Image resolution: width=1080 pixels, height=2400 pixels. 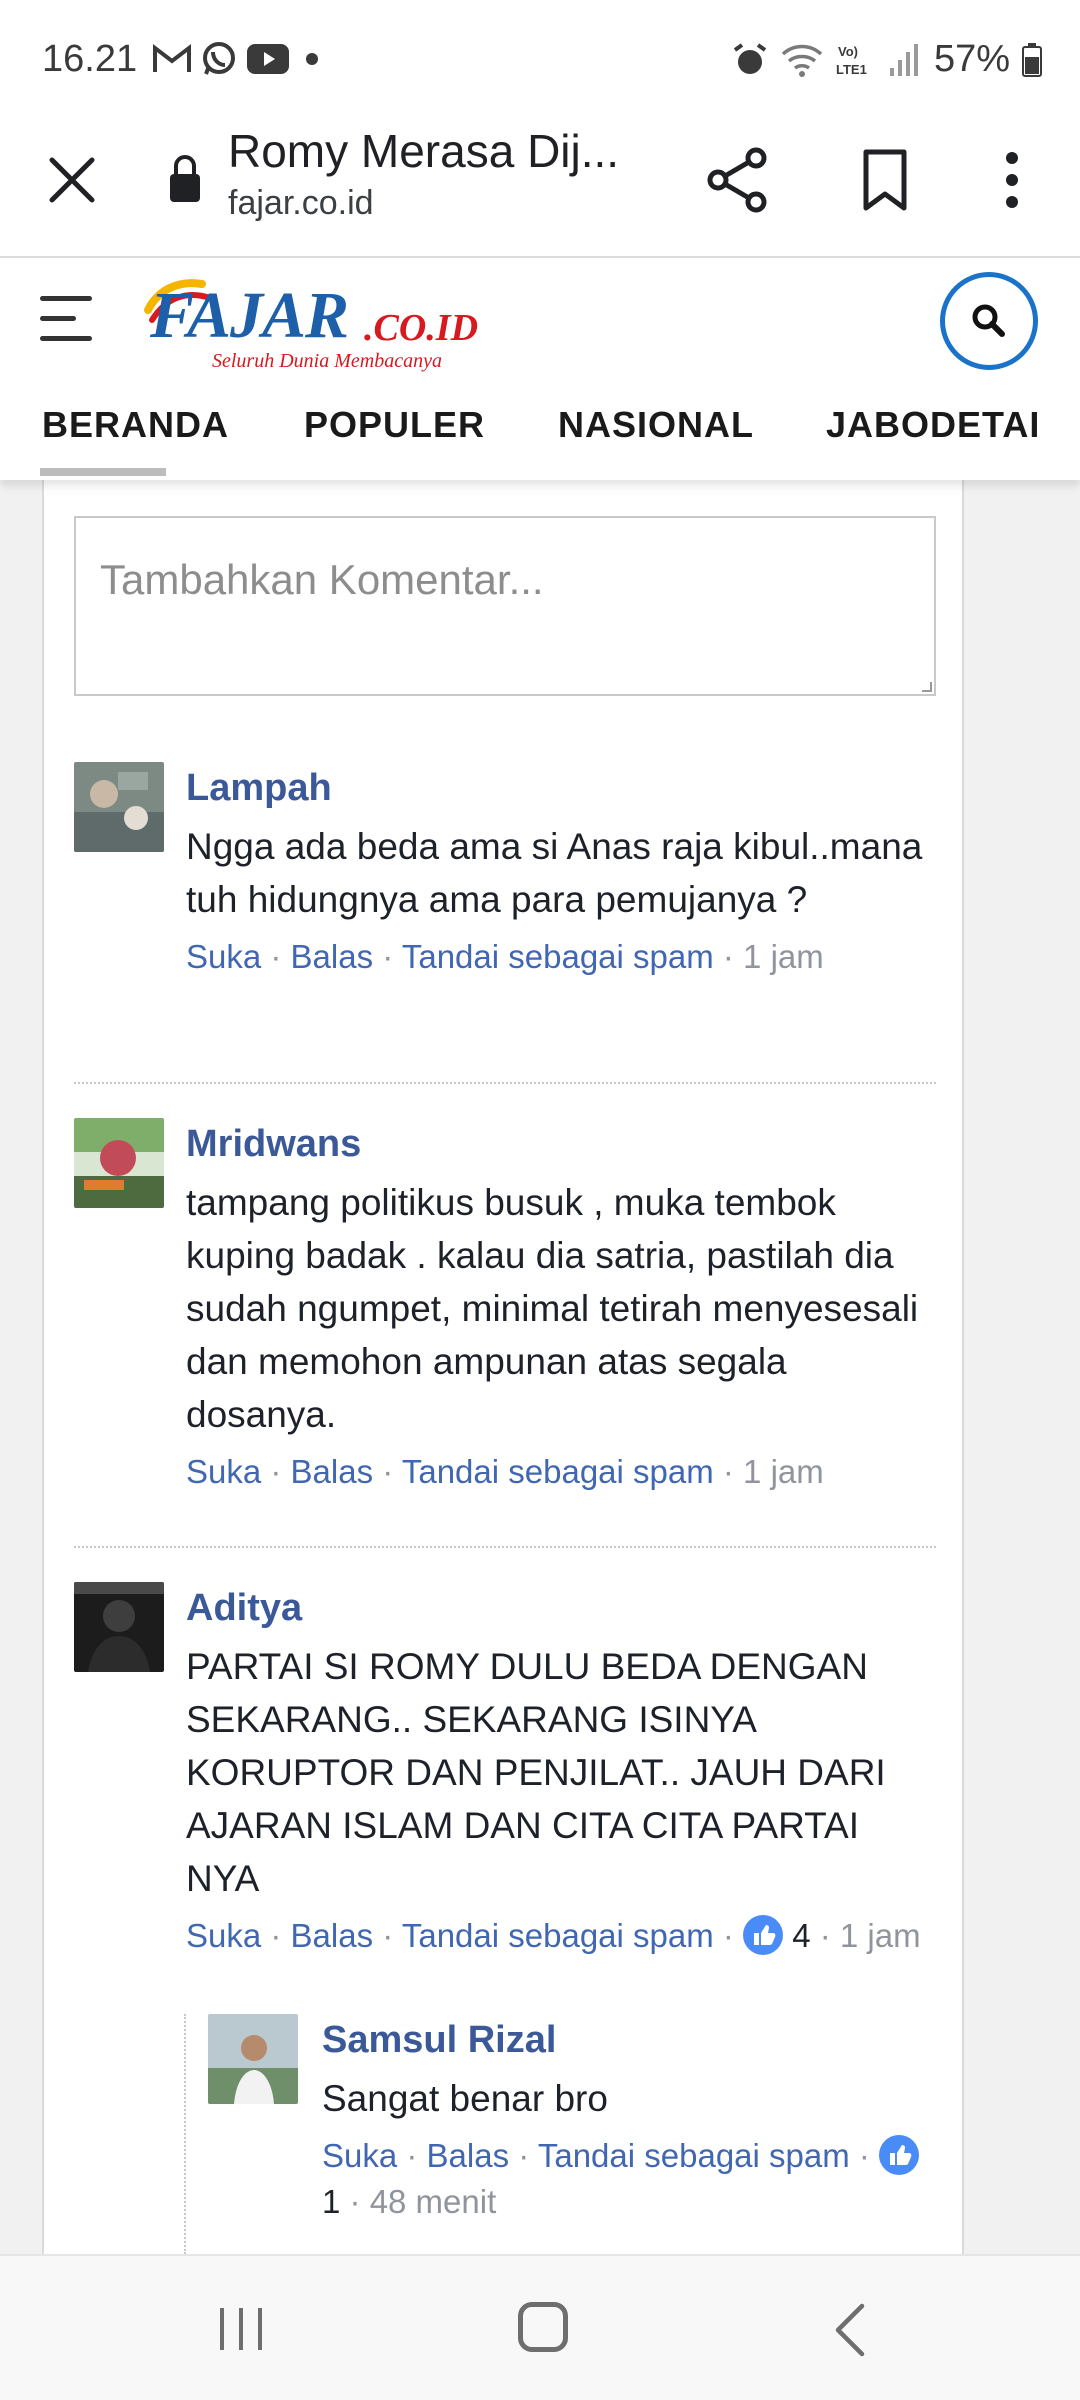 I want to click on system-navigation-bar, so click(x=540, y=2327).